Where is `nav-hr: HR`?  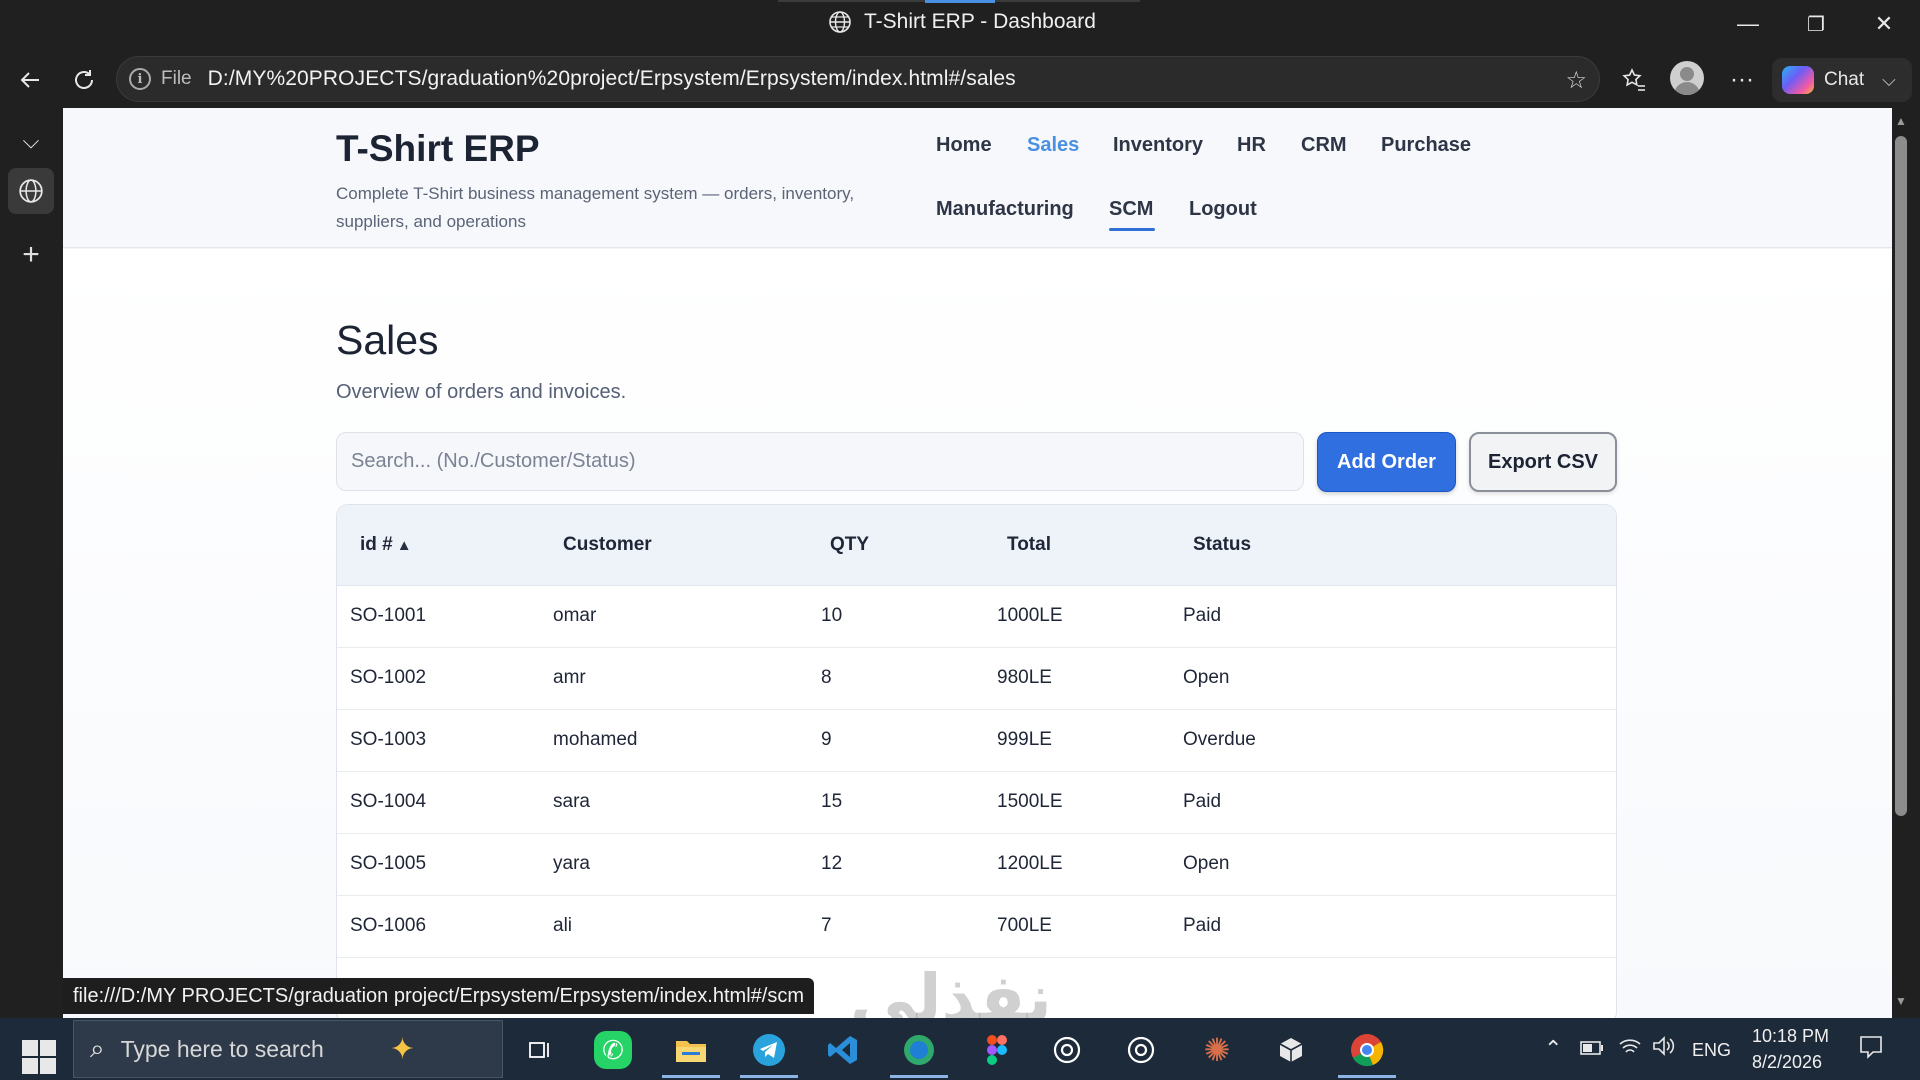
nav-hr: HR is located at coordinates (1251, 145).